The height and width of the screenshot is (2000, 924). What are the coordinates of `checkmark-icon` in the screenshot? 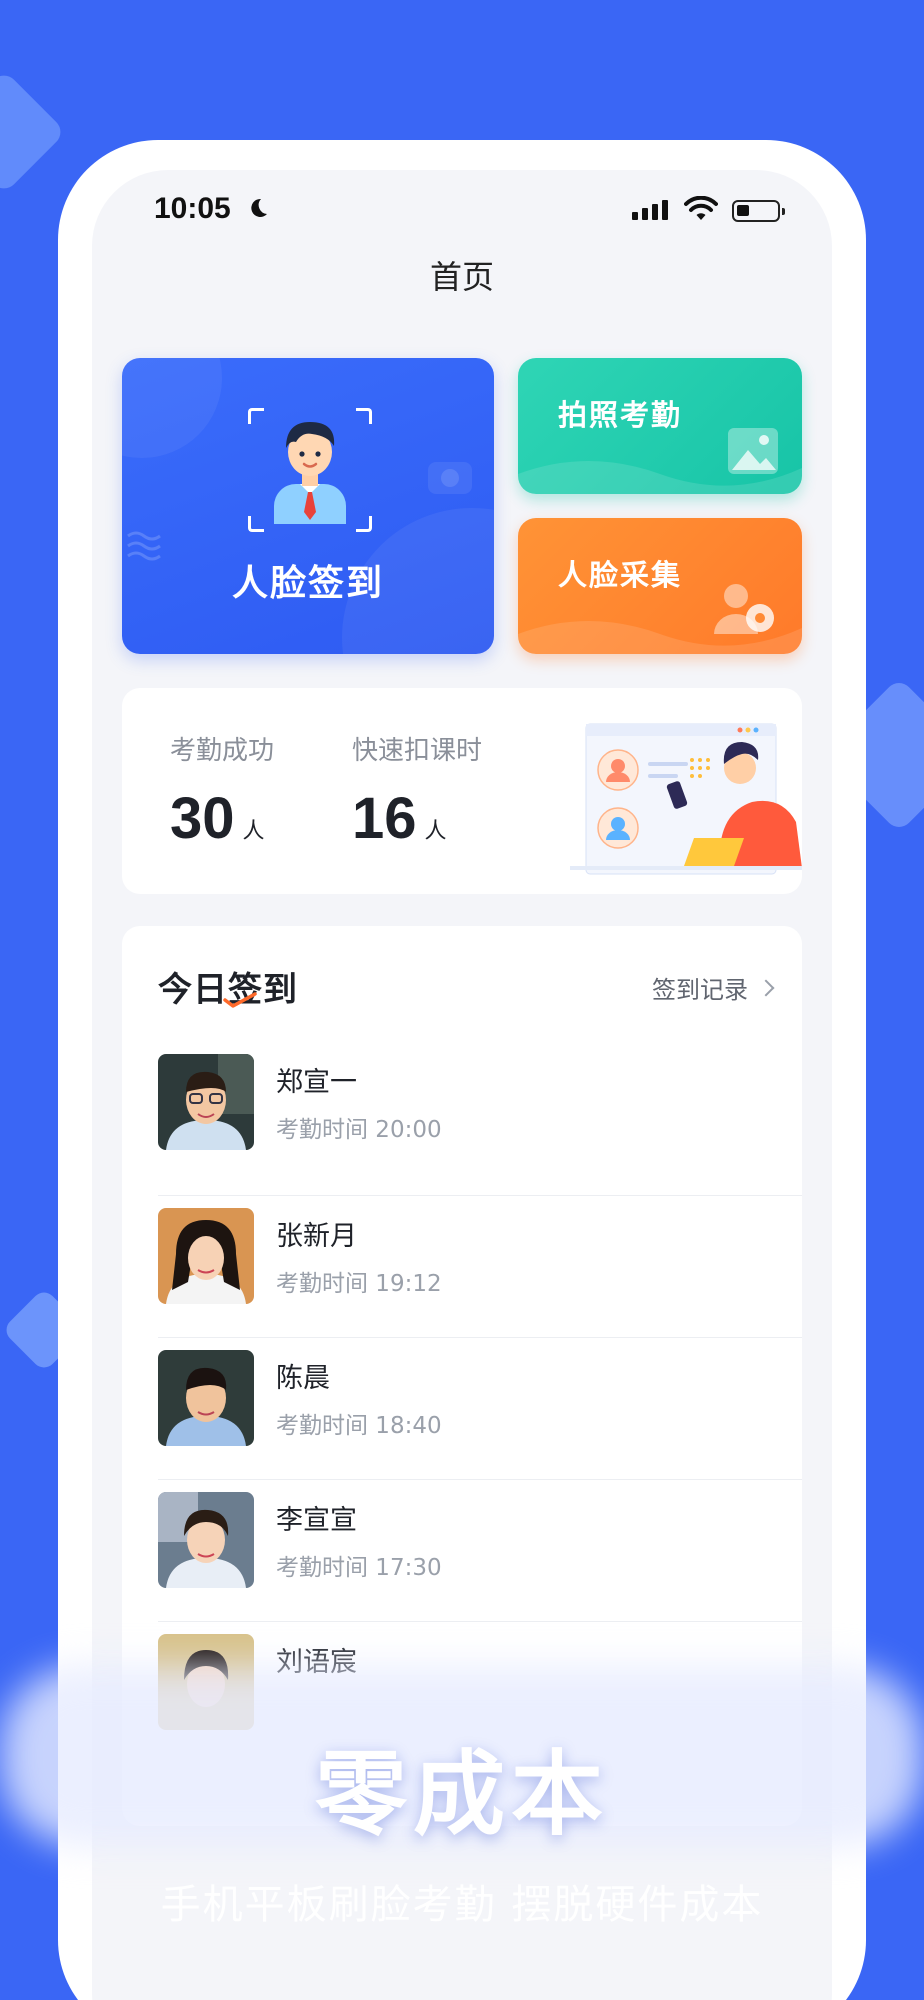 It's located at (240, 1000).